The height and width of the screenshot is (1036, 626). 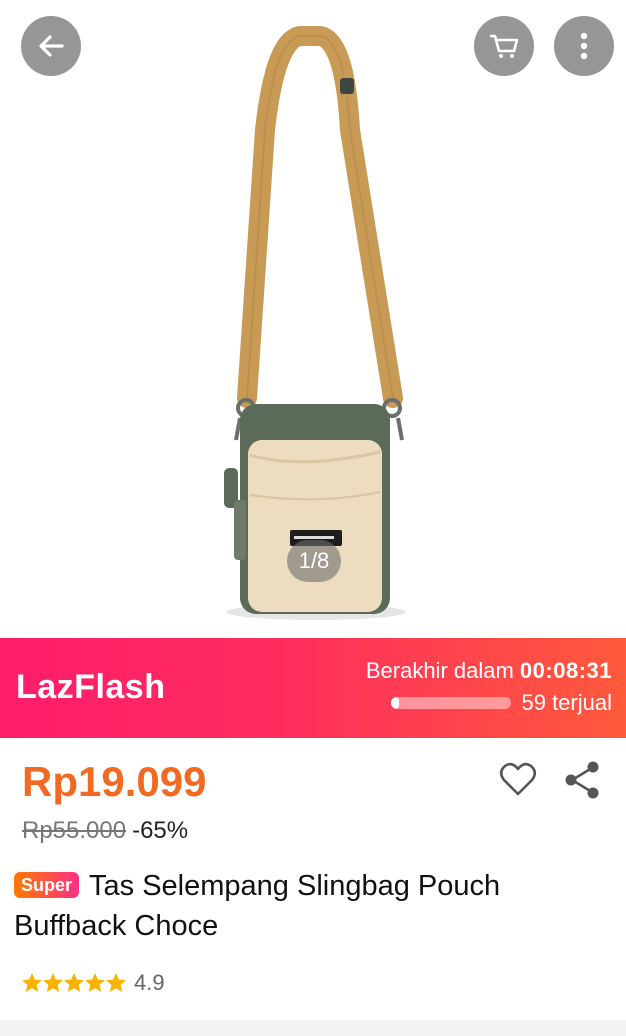 What do you see at coordinates (114, 781) in the screenshot?
I see `current-price: Rp19.099` at bounding box center [114, 781].